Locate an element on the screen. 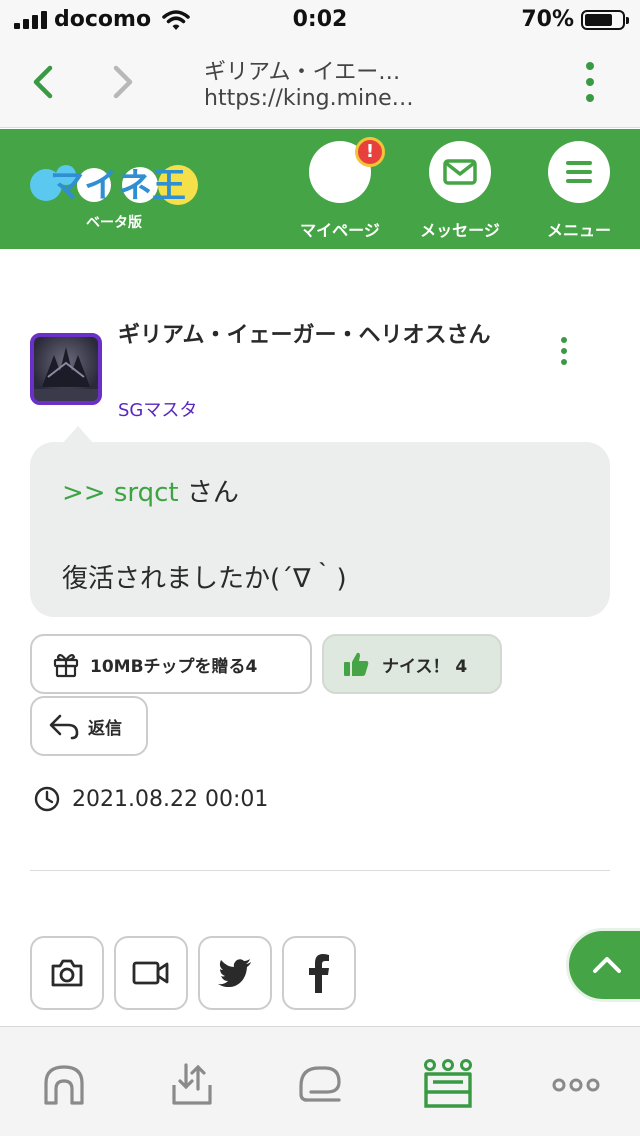  video-button is located at coordinates (151, 973).